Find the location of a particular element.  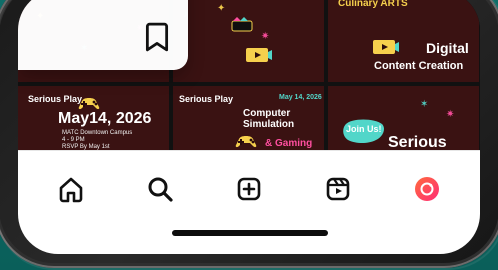

nav-search-button is located at coordinates (160, 189).